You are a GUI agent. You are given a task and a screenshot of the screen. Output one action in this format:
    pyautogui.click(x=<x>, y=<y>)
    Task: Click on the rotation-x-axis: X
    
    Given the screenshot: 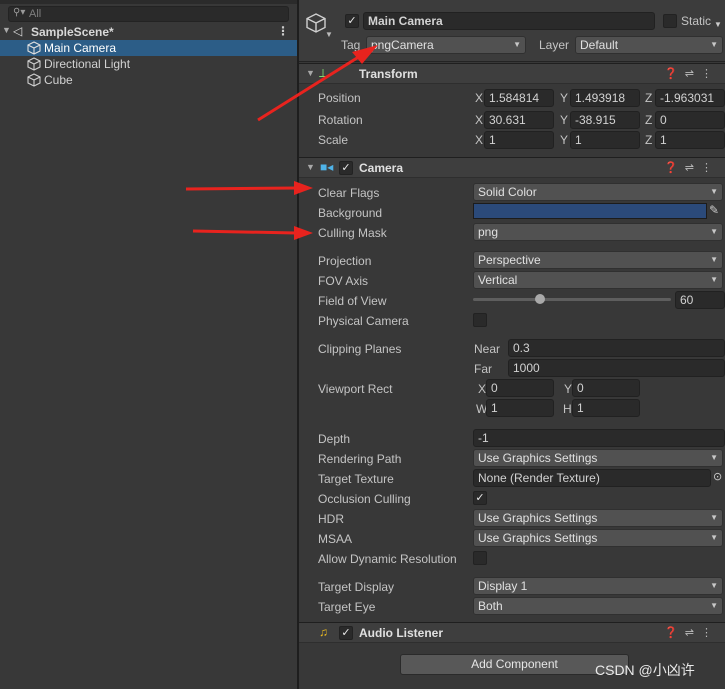 What is the action you would take?
    pyautogui.click(x=479, y=120)
    